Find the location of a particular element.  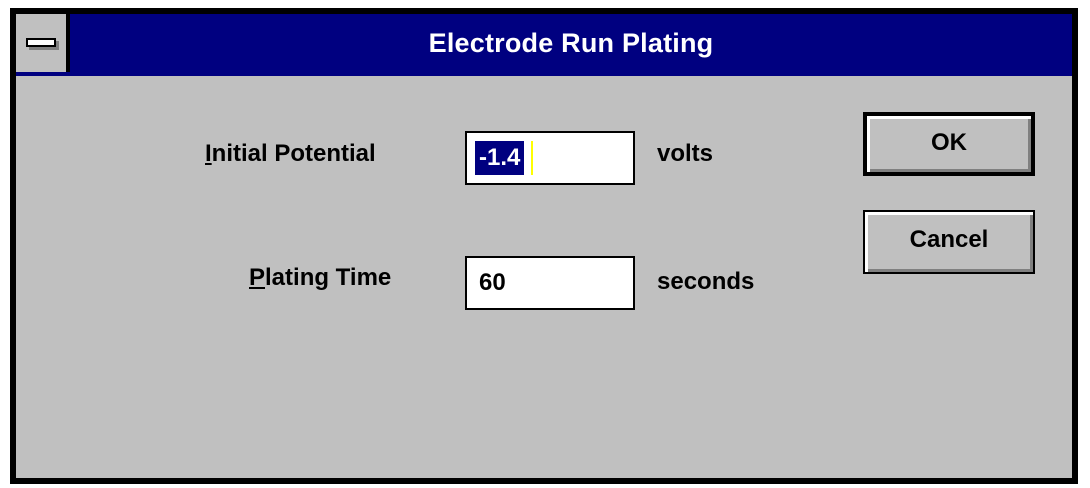

plating-time-field is located at coordinates (550, 283).